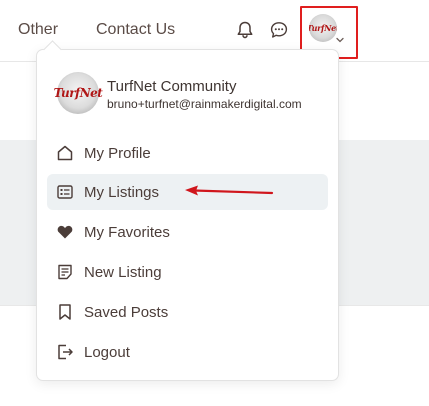 This screenshot has height=406, width=429. Describe the element at coordinates (279, 30) in the screenshot. I see `chat-icon` at that location.